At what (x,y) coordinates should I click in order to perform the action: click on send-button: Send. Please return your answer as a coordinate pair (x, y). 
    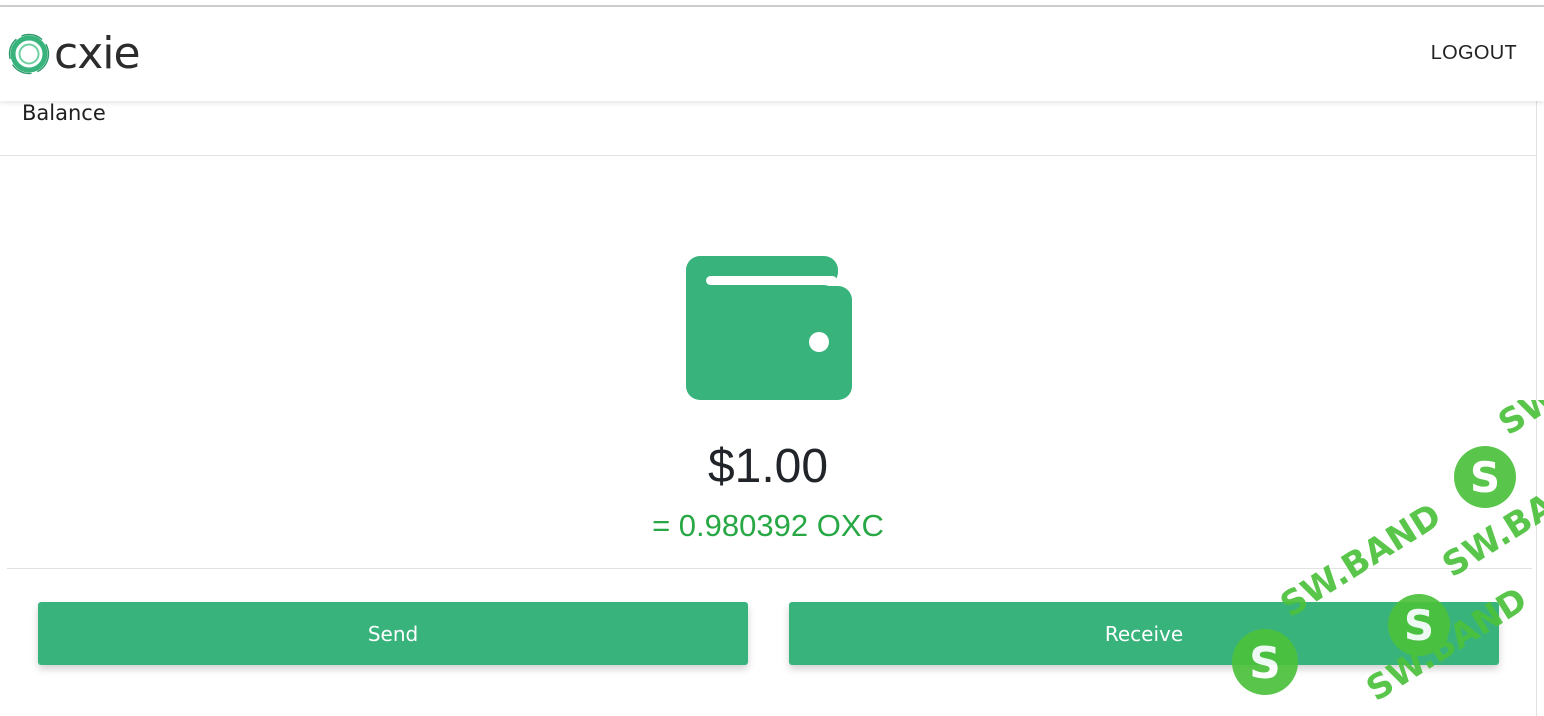
    Looking at the image, I should click on (393, 633).